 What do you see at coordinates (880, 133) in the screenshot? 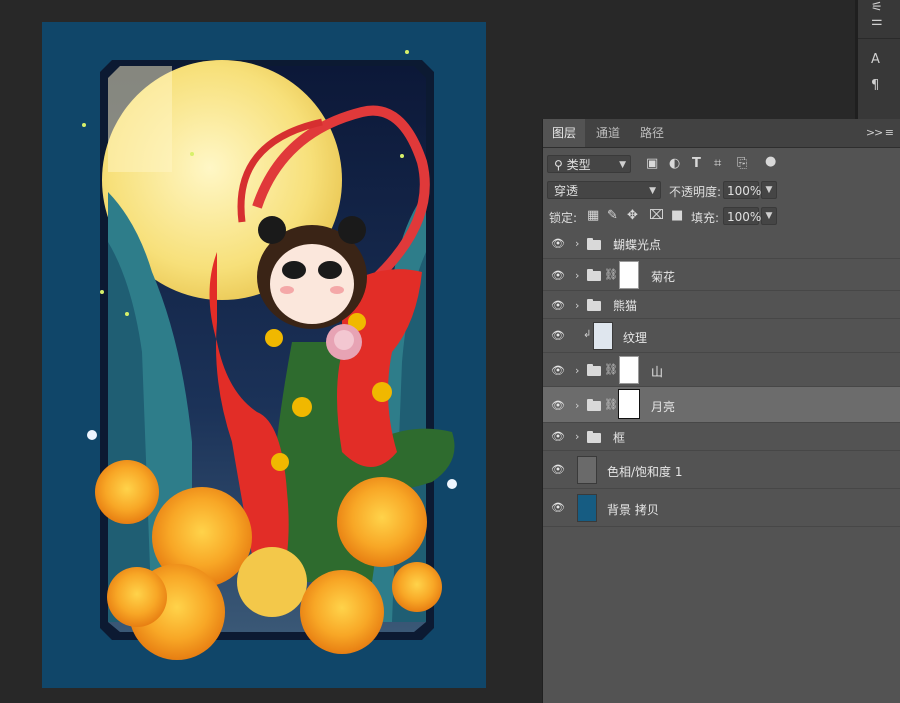
I see `panel-expand-icon: >> ≡` at bounding box center [880, 133].